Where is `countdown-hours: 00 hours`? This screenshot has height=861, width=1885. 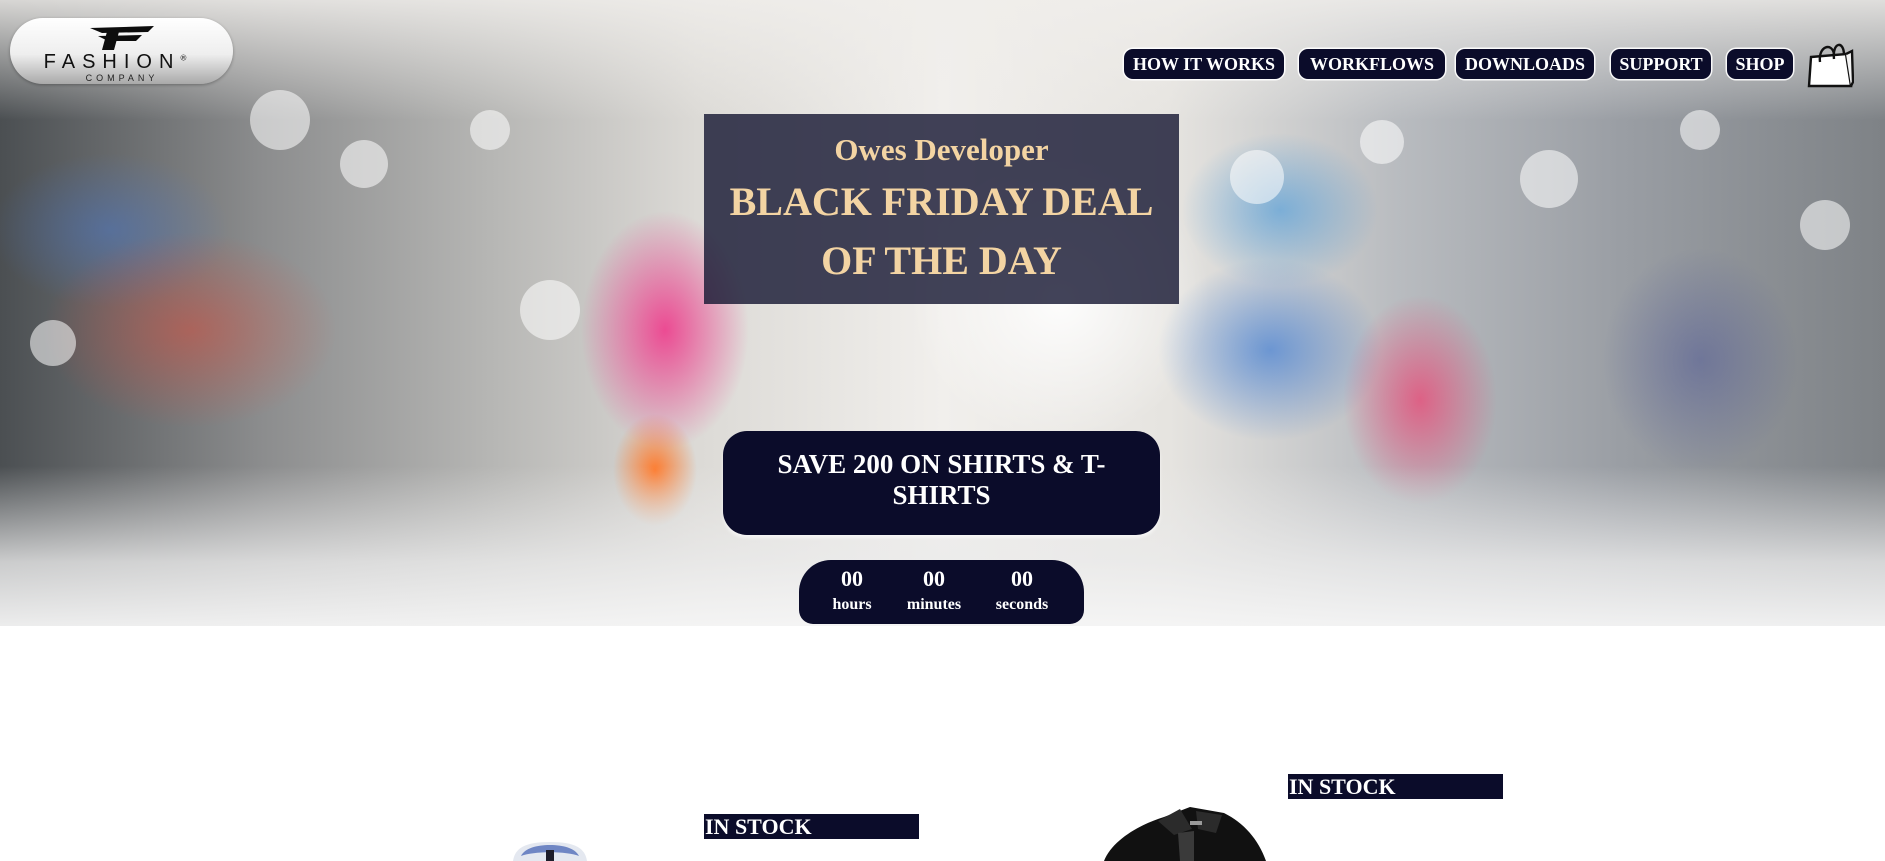
countdown-hours: 00 hours is located at coordinates (852, 590).